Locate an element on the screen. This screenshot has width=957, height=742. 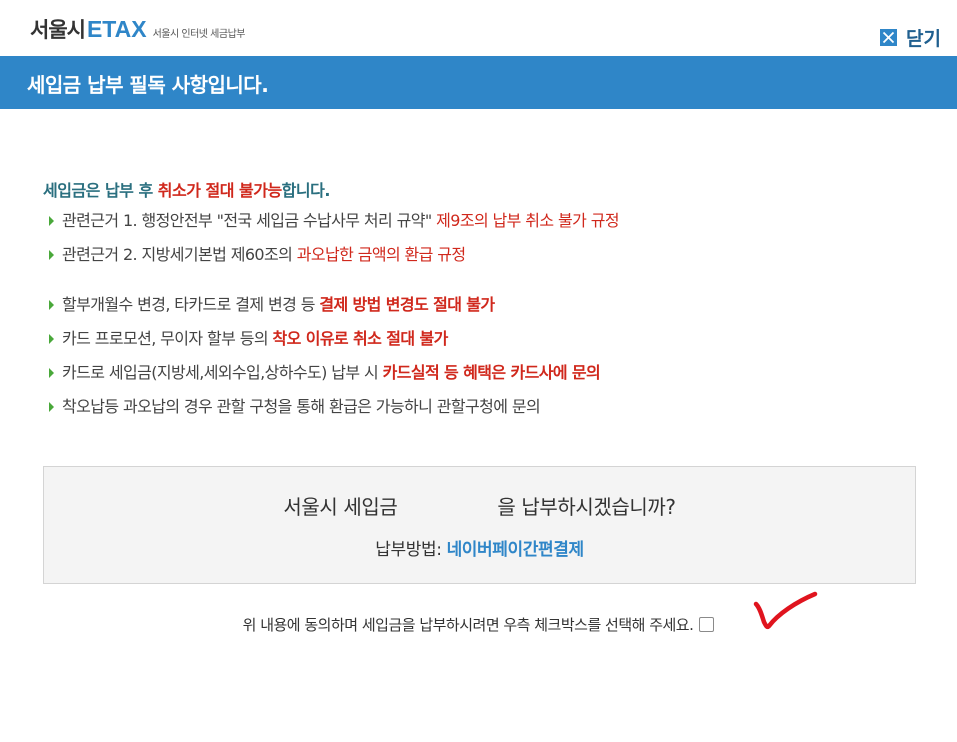
notice-title-normal: 세입금은 납부 후 is located at coordinates (100, 190).